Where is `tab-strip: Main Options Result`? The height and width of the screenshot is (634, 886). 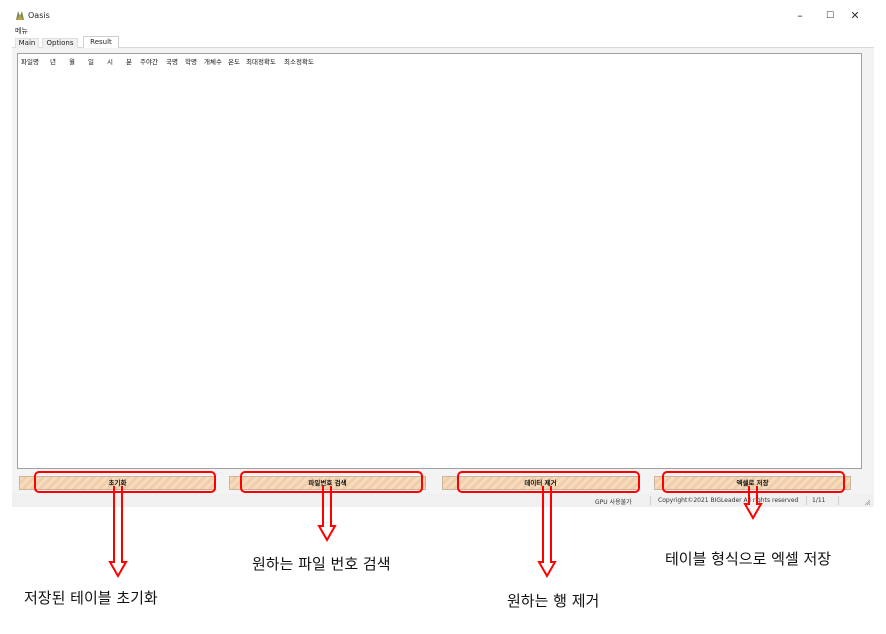 tab-strip: Main Options Result is located at coordinates (443, 42).